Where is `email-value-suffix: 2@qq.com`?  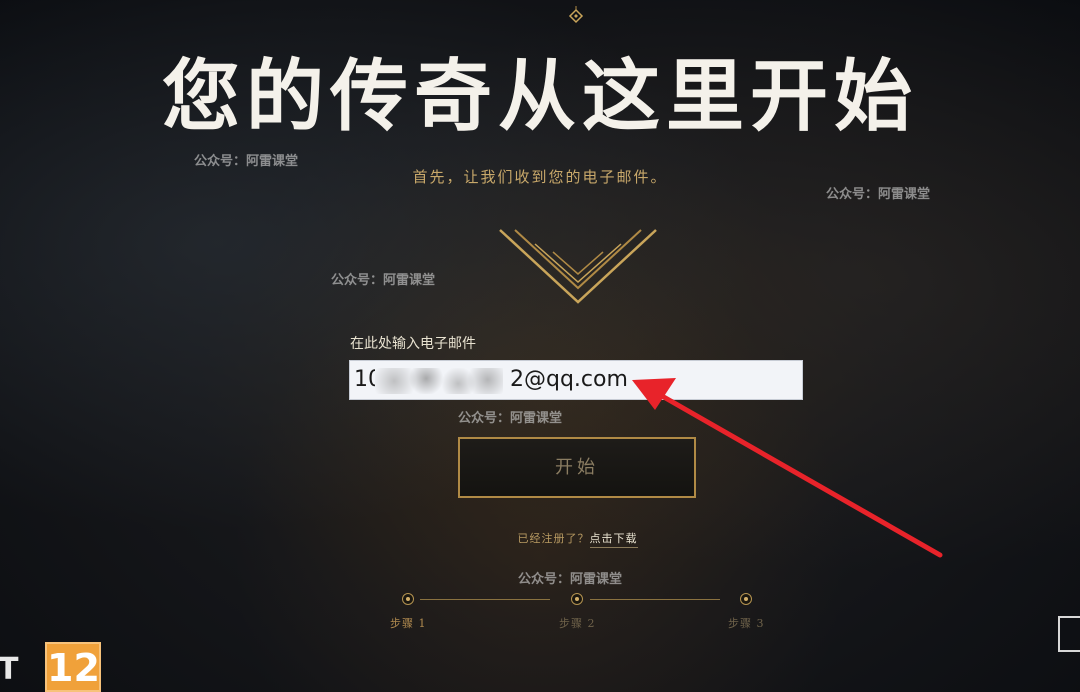 email-value-suffix: 2@qq.com is located at coordinates (569, 379).